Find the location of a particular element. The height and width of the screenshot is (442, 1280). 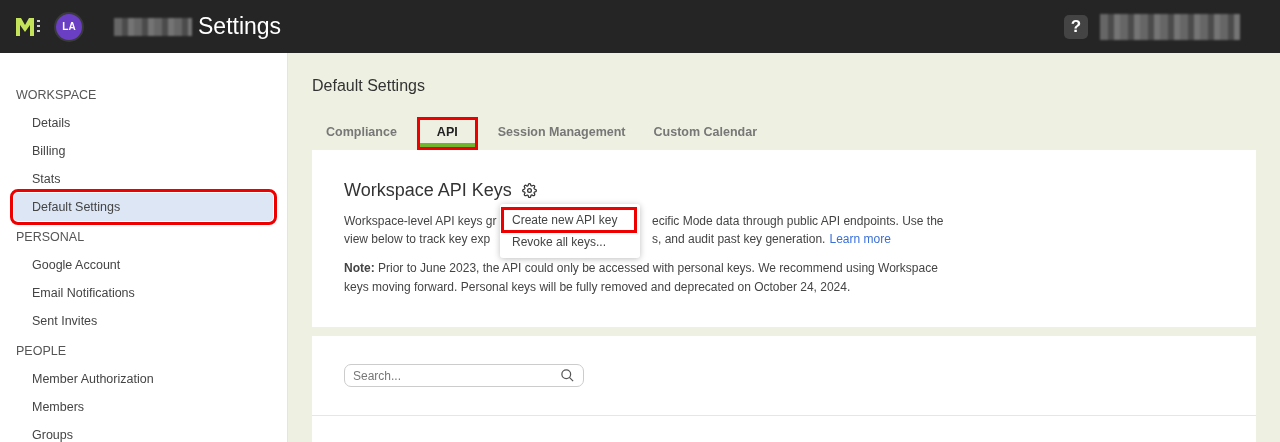

user-avatar: LA is located at coordinates (69, 26).